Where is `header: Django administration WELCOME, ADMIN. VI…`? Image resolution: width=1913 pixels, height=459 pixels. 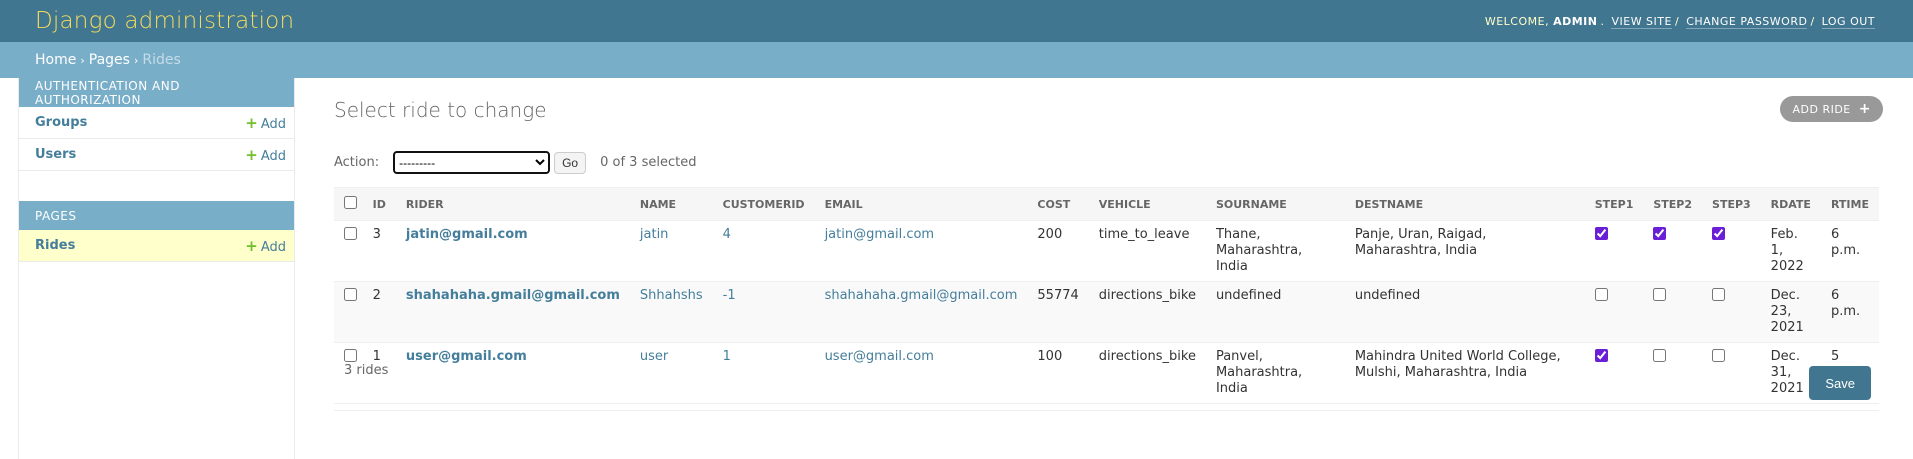
header: Django administration WELCOME, ADMIN. VI… is located at coordinates (956, 21).